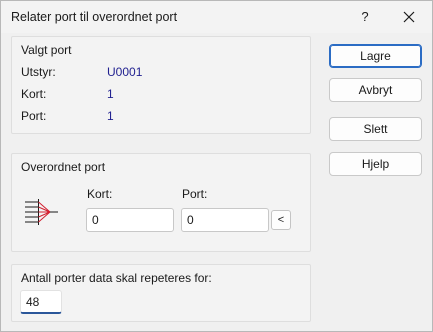  I want to click on equipment-value: U0001, so click(125, 72).